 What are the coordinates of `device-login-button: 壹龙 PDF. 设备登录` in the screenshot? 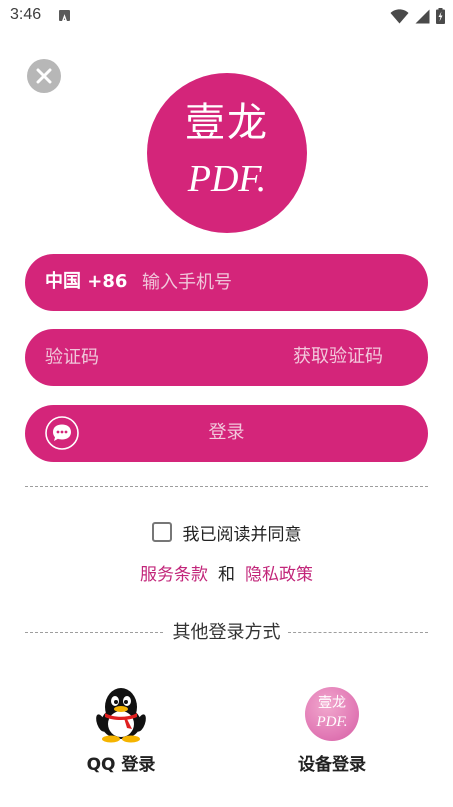 It's located at (332, 729).